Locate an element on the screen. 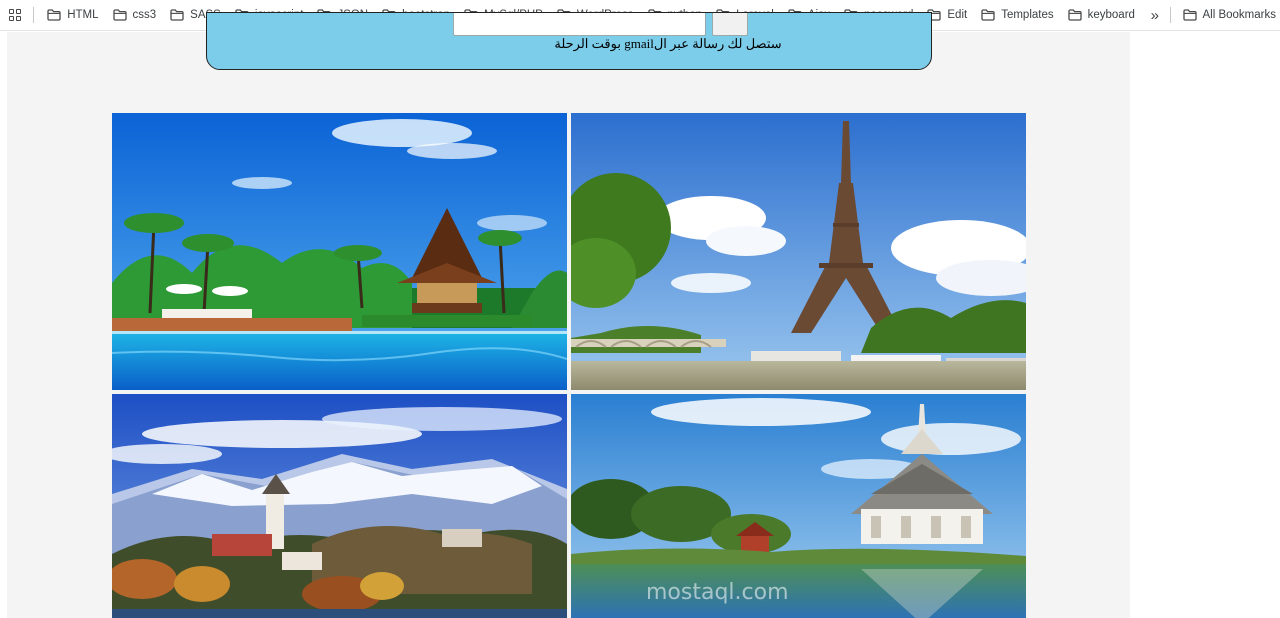 This screenshot has height=618, width=1280. submit-button is located at coordinates (730, 24).